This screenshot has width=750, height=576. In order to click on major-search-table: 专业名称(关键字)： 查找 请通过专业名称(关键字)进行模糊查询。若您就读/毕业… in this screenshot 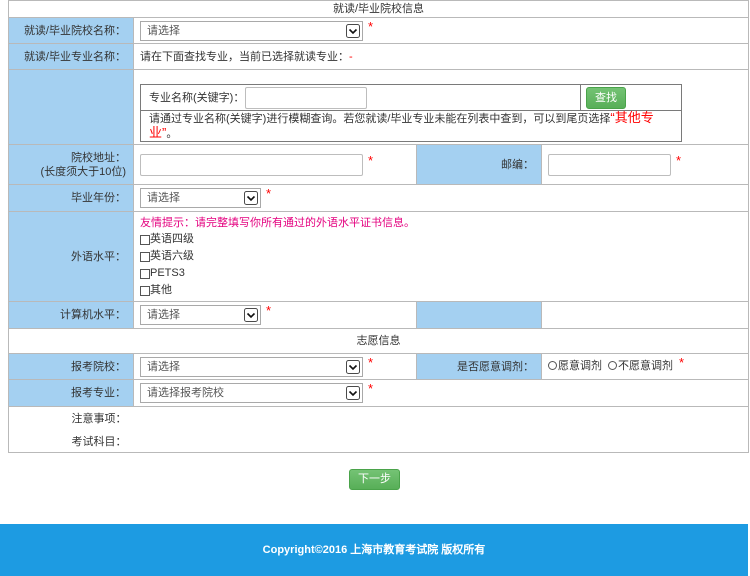, I will do `click(411, 113)`.